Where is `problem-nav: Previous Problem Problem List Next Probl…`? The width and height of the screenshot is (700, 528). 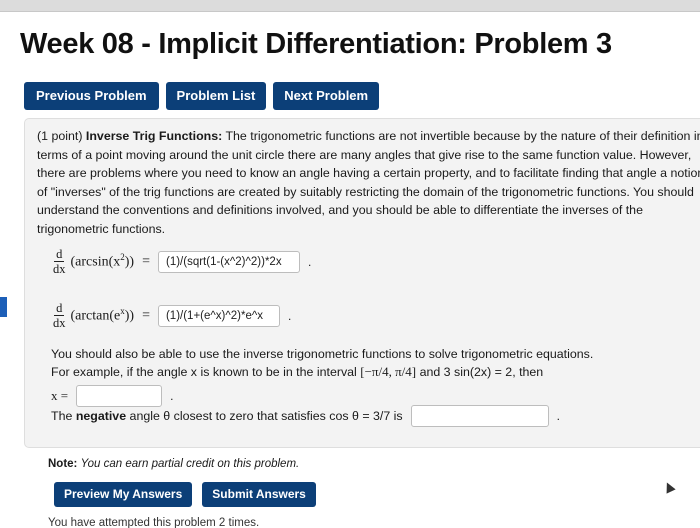 problem-nav: Previous Problem Problem List Next Probl… is located at coordinates (202, 96).